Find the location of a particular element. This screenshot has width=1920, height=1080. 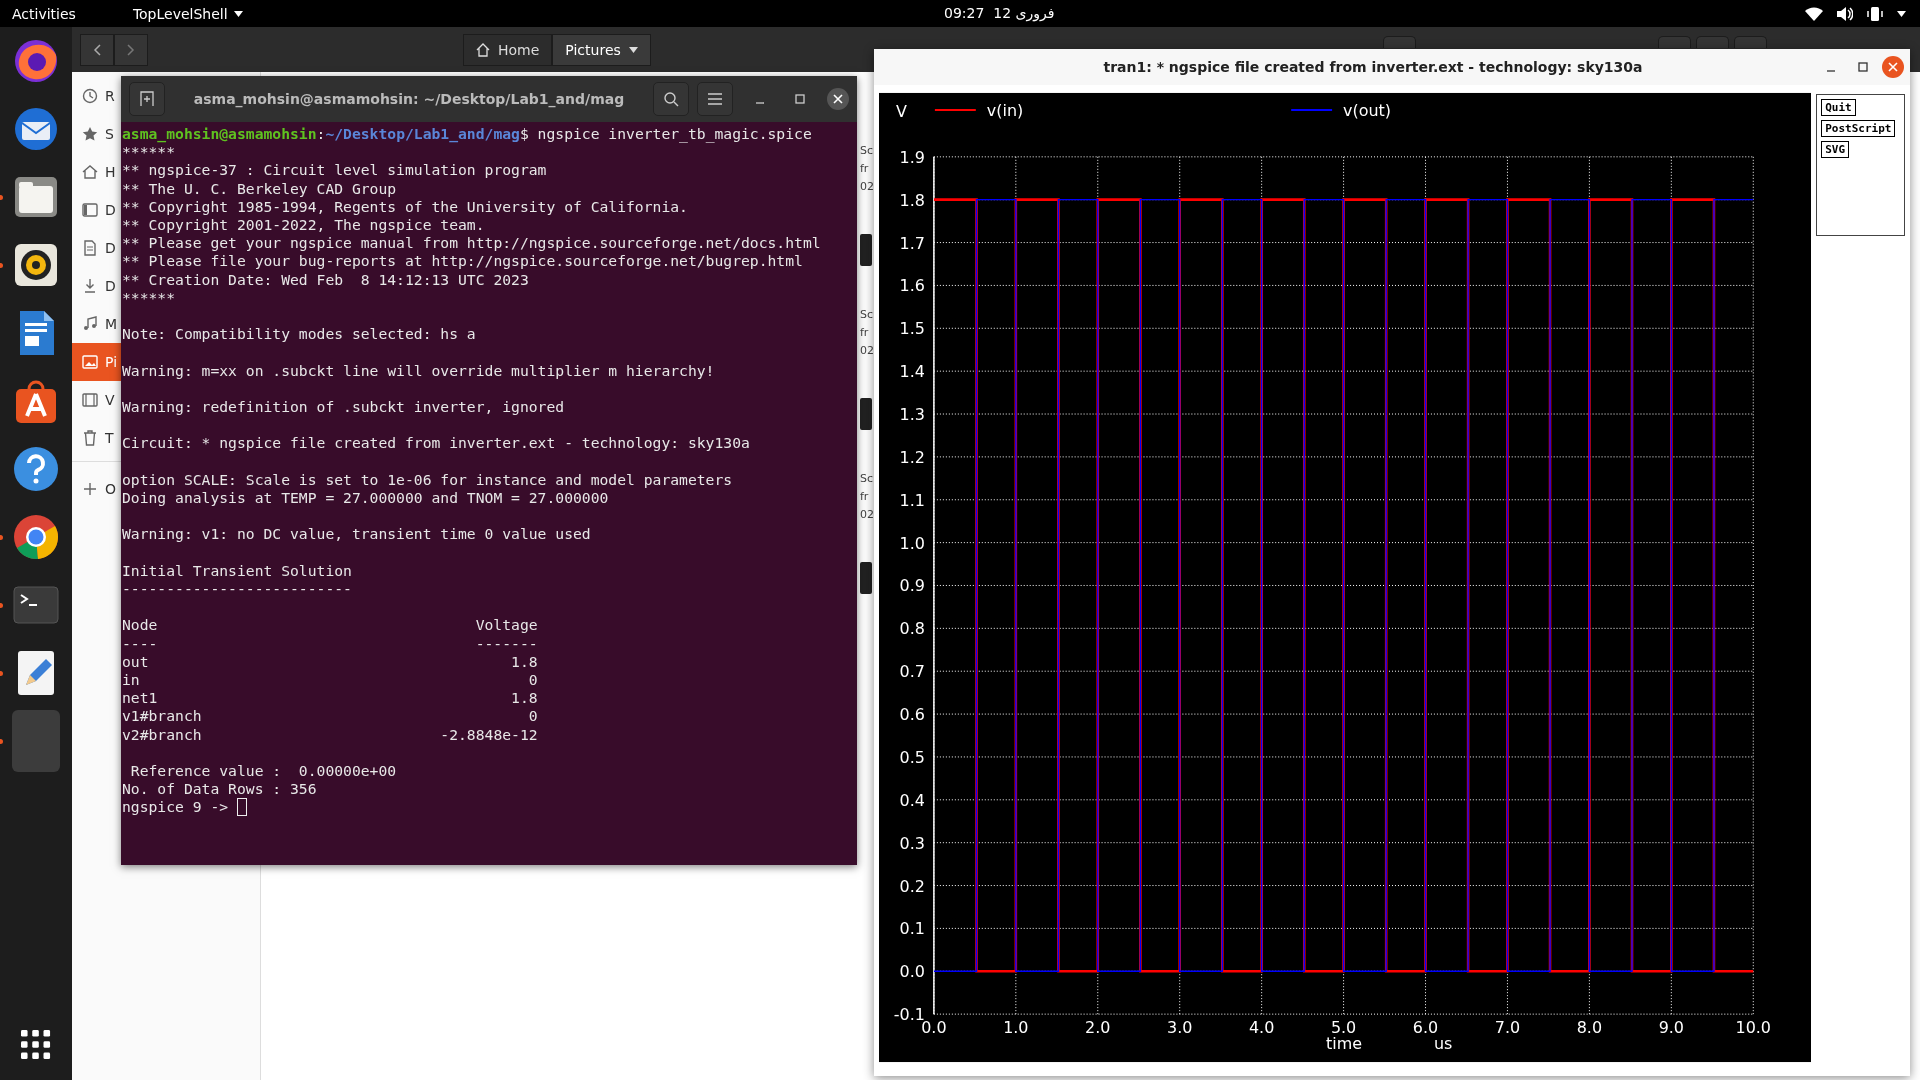

window-title: asma_mohsin@asmamohsin: ~/Desktop/Lab1_and/mag is located at coordinates (409, 99).